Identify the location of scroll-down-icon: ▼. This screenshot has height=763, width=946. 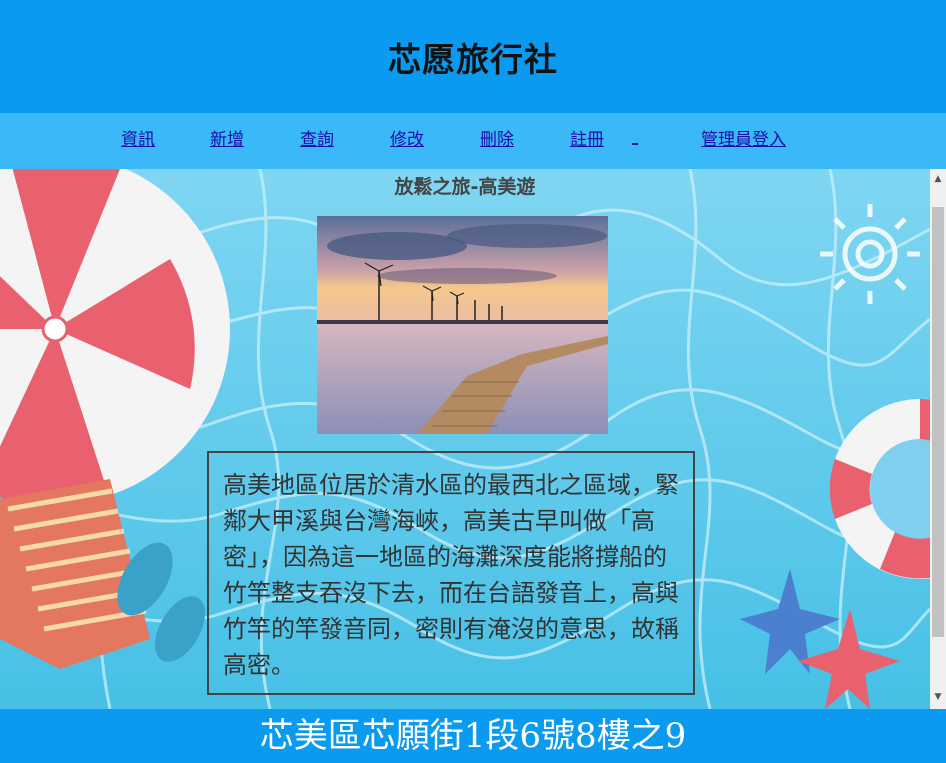
(938, 697).